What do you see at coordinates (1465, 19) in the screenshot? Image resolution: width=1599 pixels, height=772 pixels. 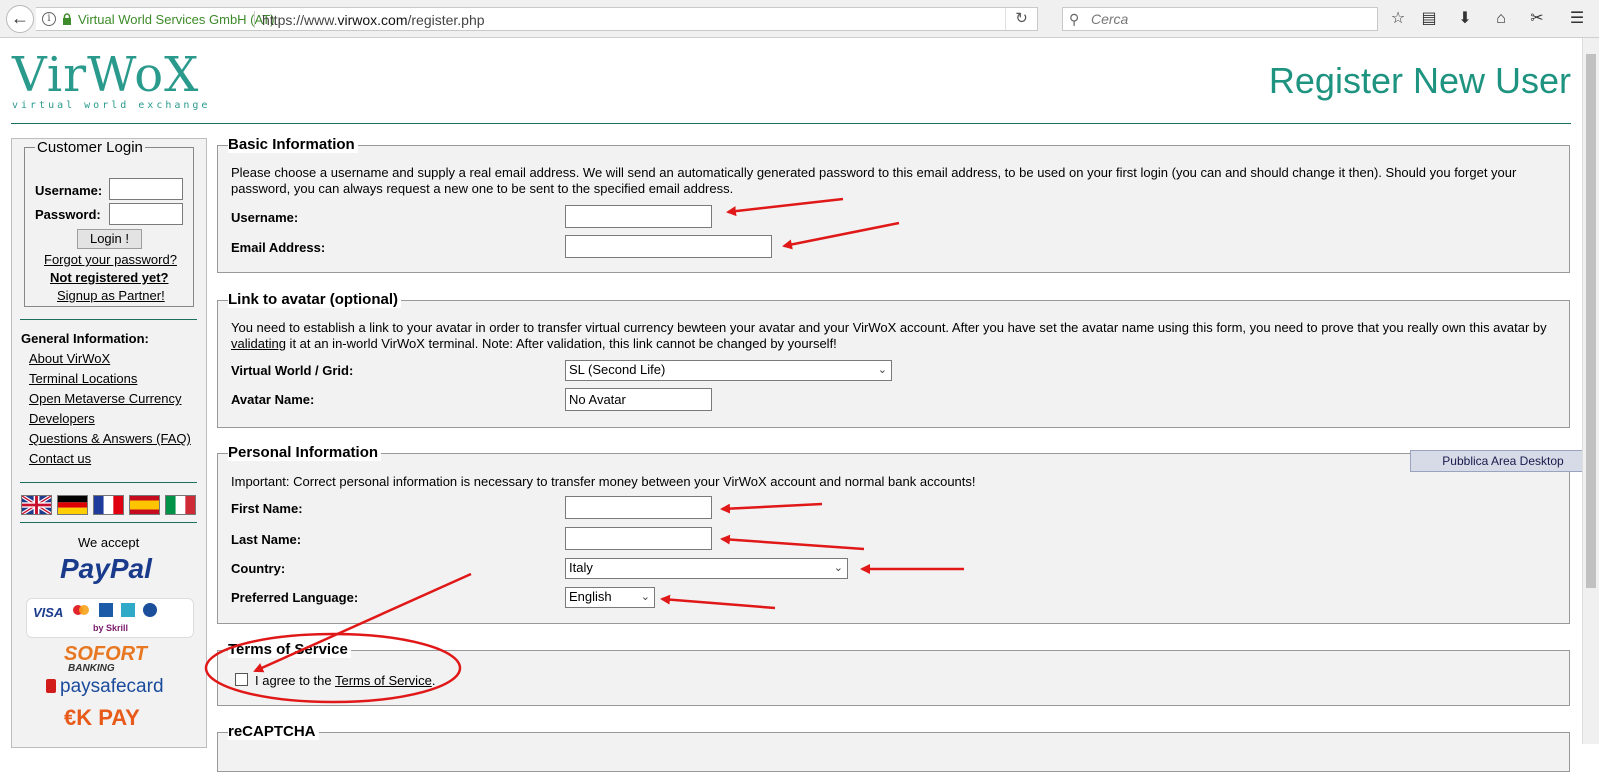 I see `download-icon: ⬇` at bounding box center [1465, 19].